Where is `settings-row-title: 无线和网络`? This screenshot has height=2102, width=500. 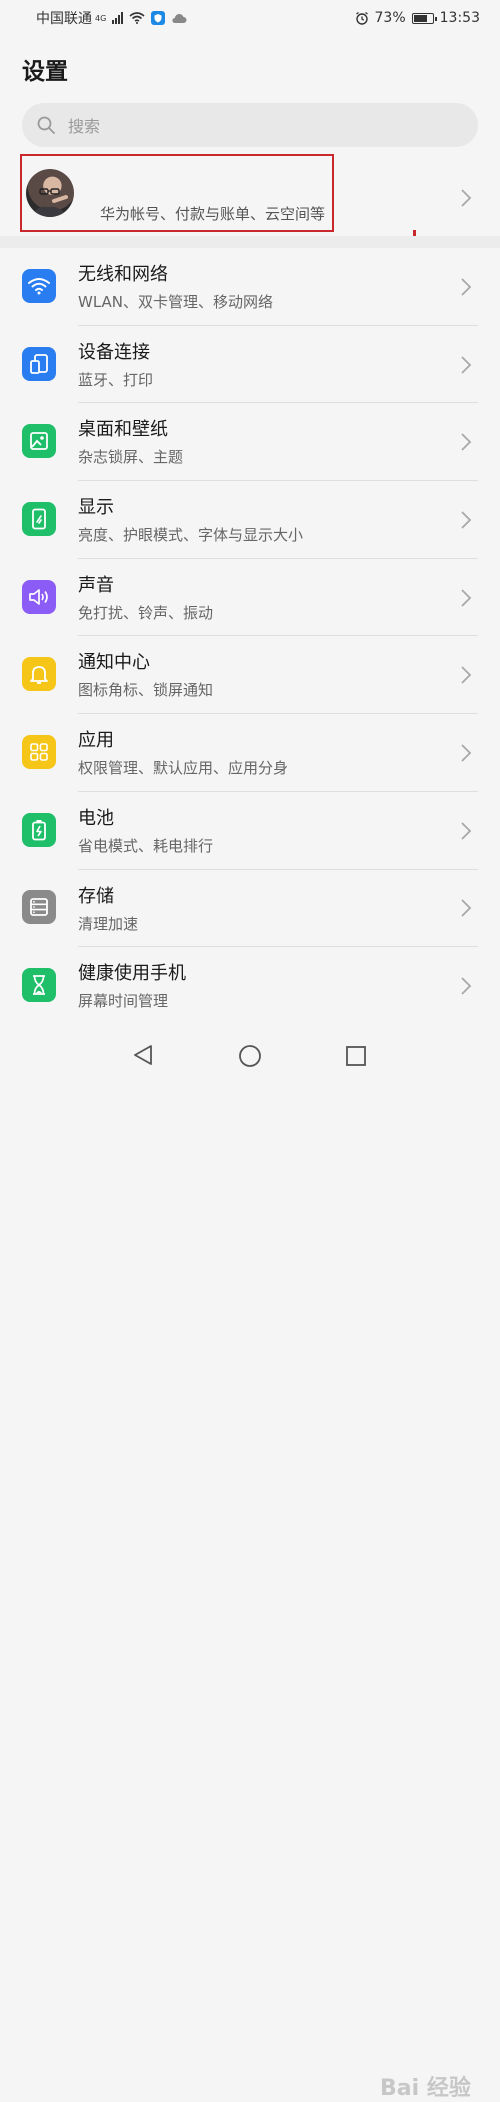
settings-row-title: 无线和网络 is located at coordinates (123, 274).